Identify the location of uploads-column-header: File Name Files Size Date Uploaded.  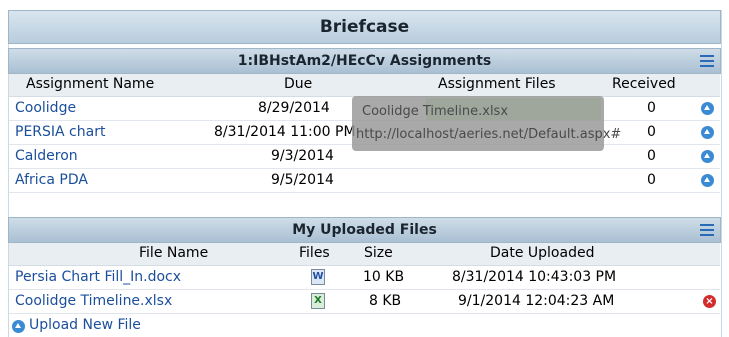
(364, 254).